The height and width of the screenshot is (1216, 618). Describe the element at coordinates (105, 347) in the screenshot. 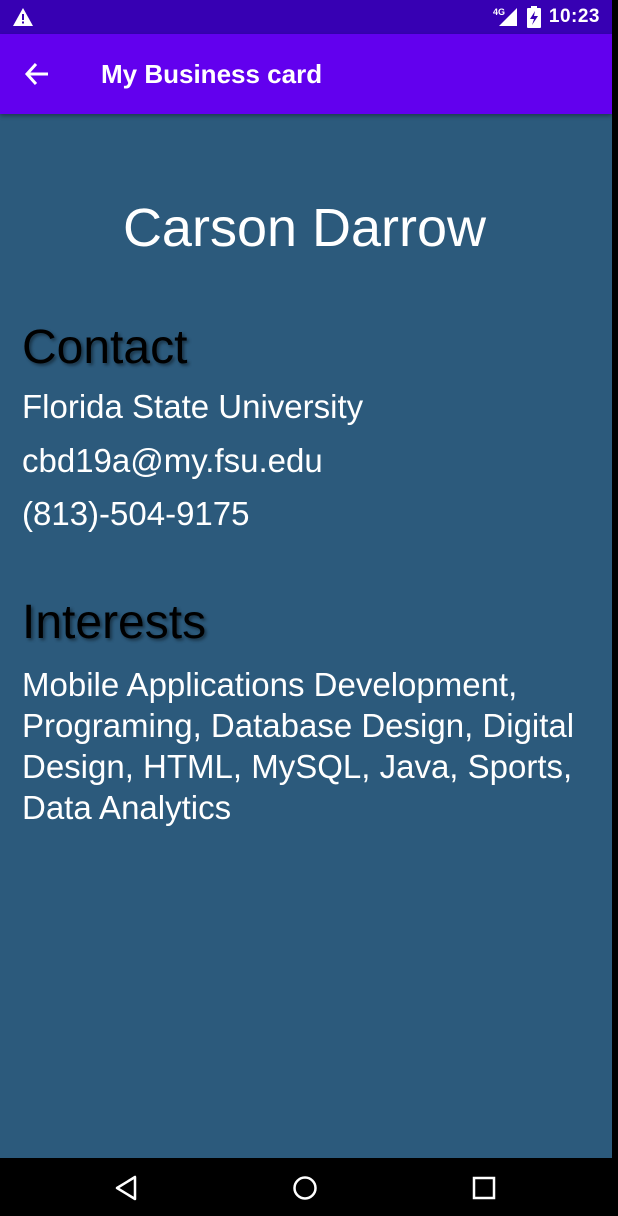

I see `contact-heading: Contact` at that location.